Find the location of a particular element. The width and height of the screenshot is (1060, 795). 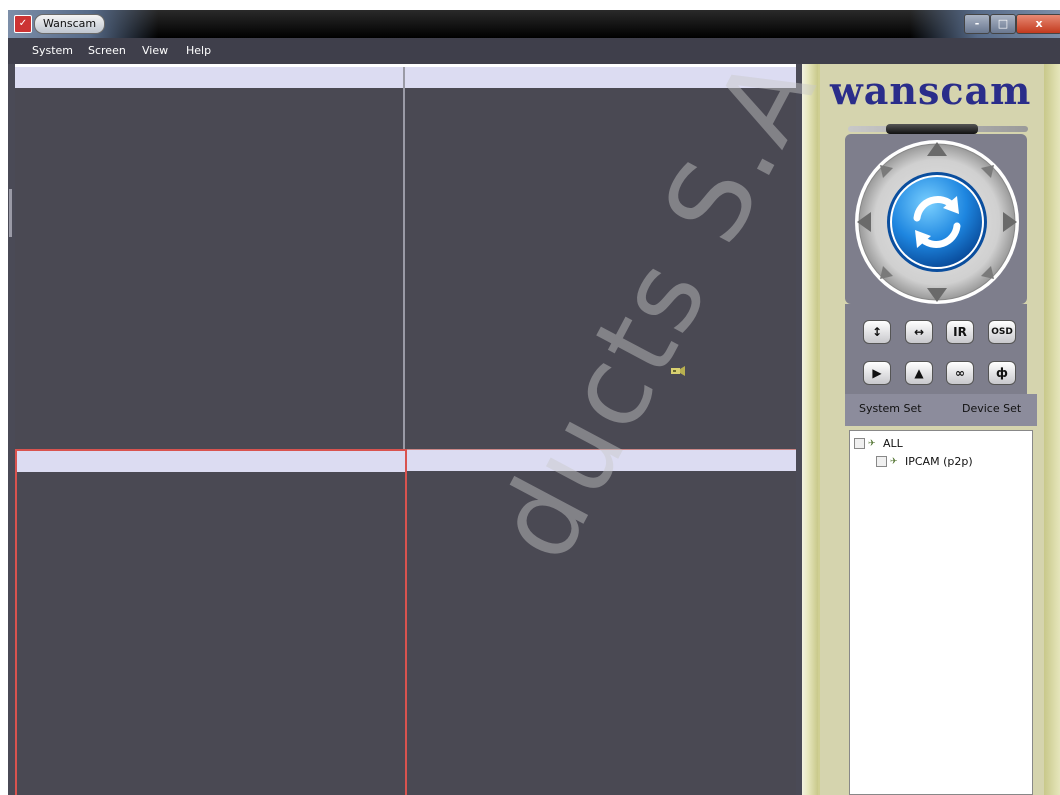

stop-button: ф is located at coordinates (1002, 373).